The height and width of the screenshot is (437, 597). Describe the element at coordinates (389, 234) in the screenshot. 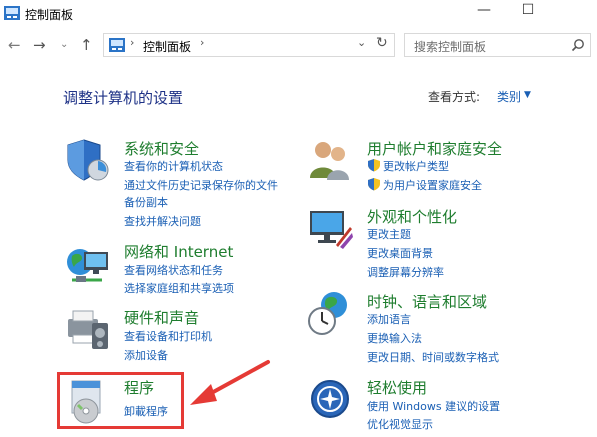

I see `link-change-theme: 更改主题` at that location.